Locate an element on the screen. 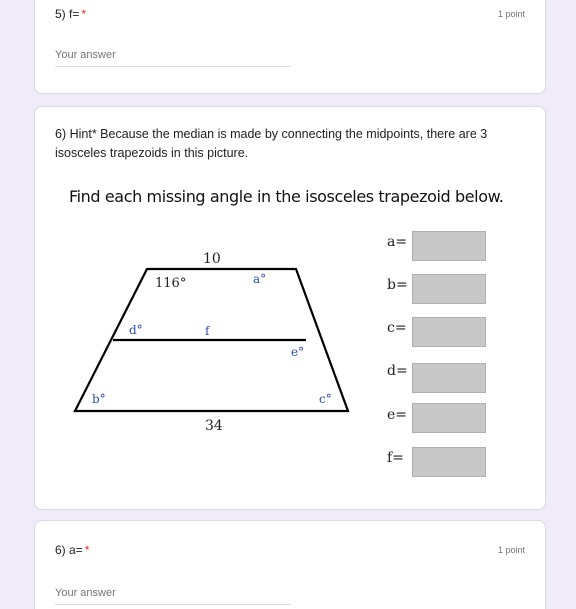  top-base-label: 10 is located at coordinates (212, 259).